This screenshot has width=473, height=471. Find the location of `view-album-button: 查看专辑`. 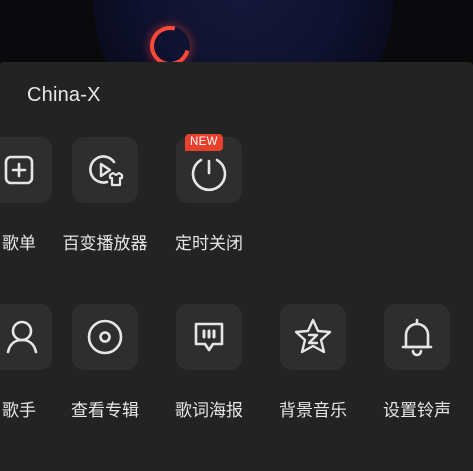

view-album-button: 查看专辑 is located at coordinates (105, 369).